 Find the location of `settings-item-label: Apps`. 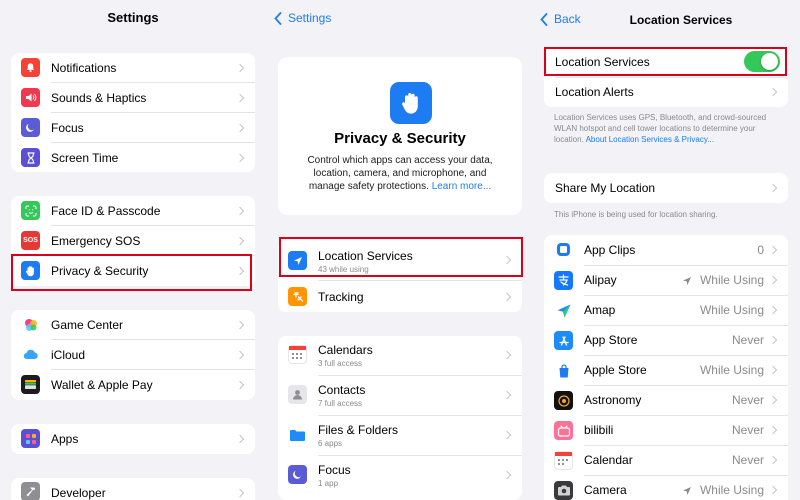

settings-item-label: Apps is located at coordinates (65, 439).